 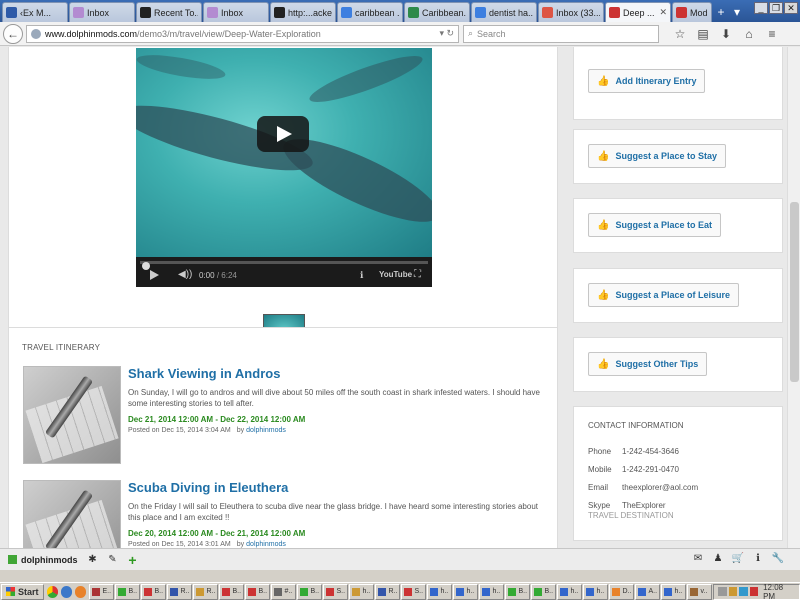 I want to click on minimize-icon: _, so click(x=761, y=8).